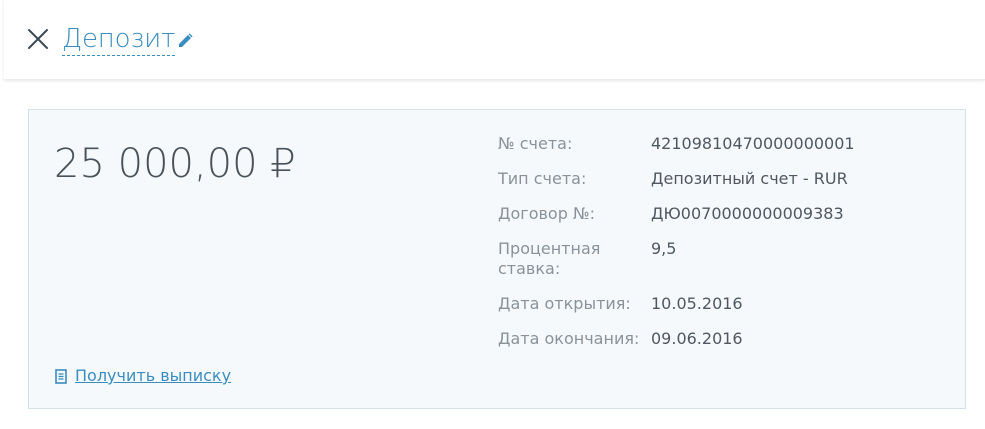 The height and width of the screenshot is (429, 985). What do you see at coordinates (118, 39) in the screenshot?
I see `page-title: Депозит` at bounding box center [118, 39].